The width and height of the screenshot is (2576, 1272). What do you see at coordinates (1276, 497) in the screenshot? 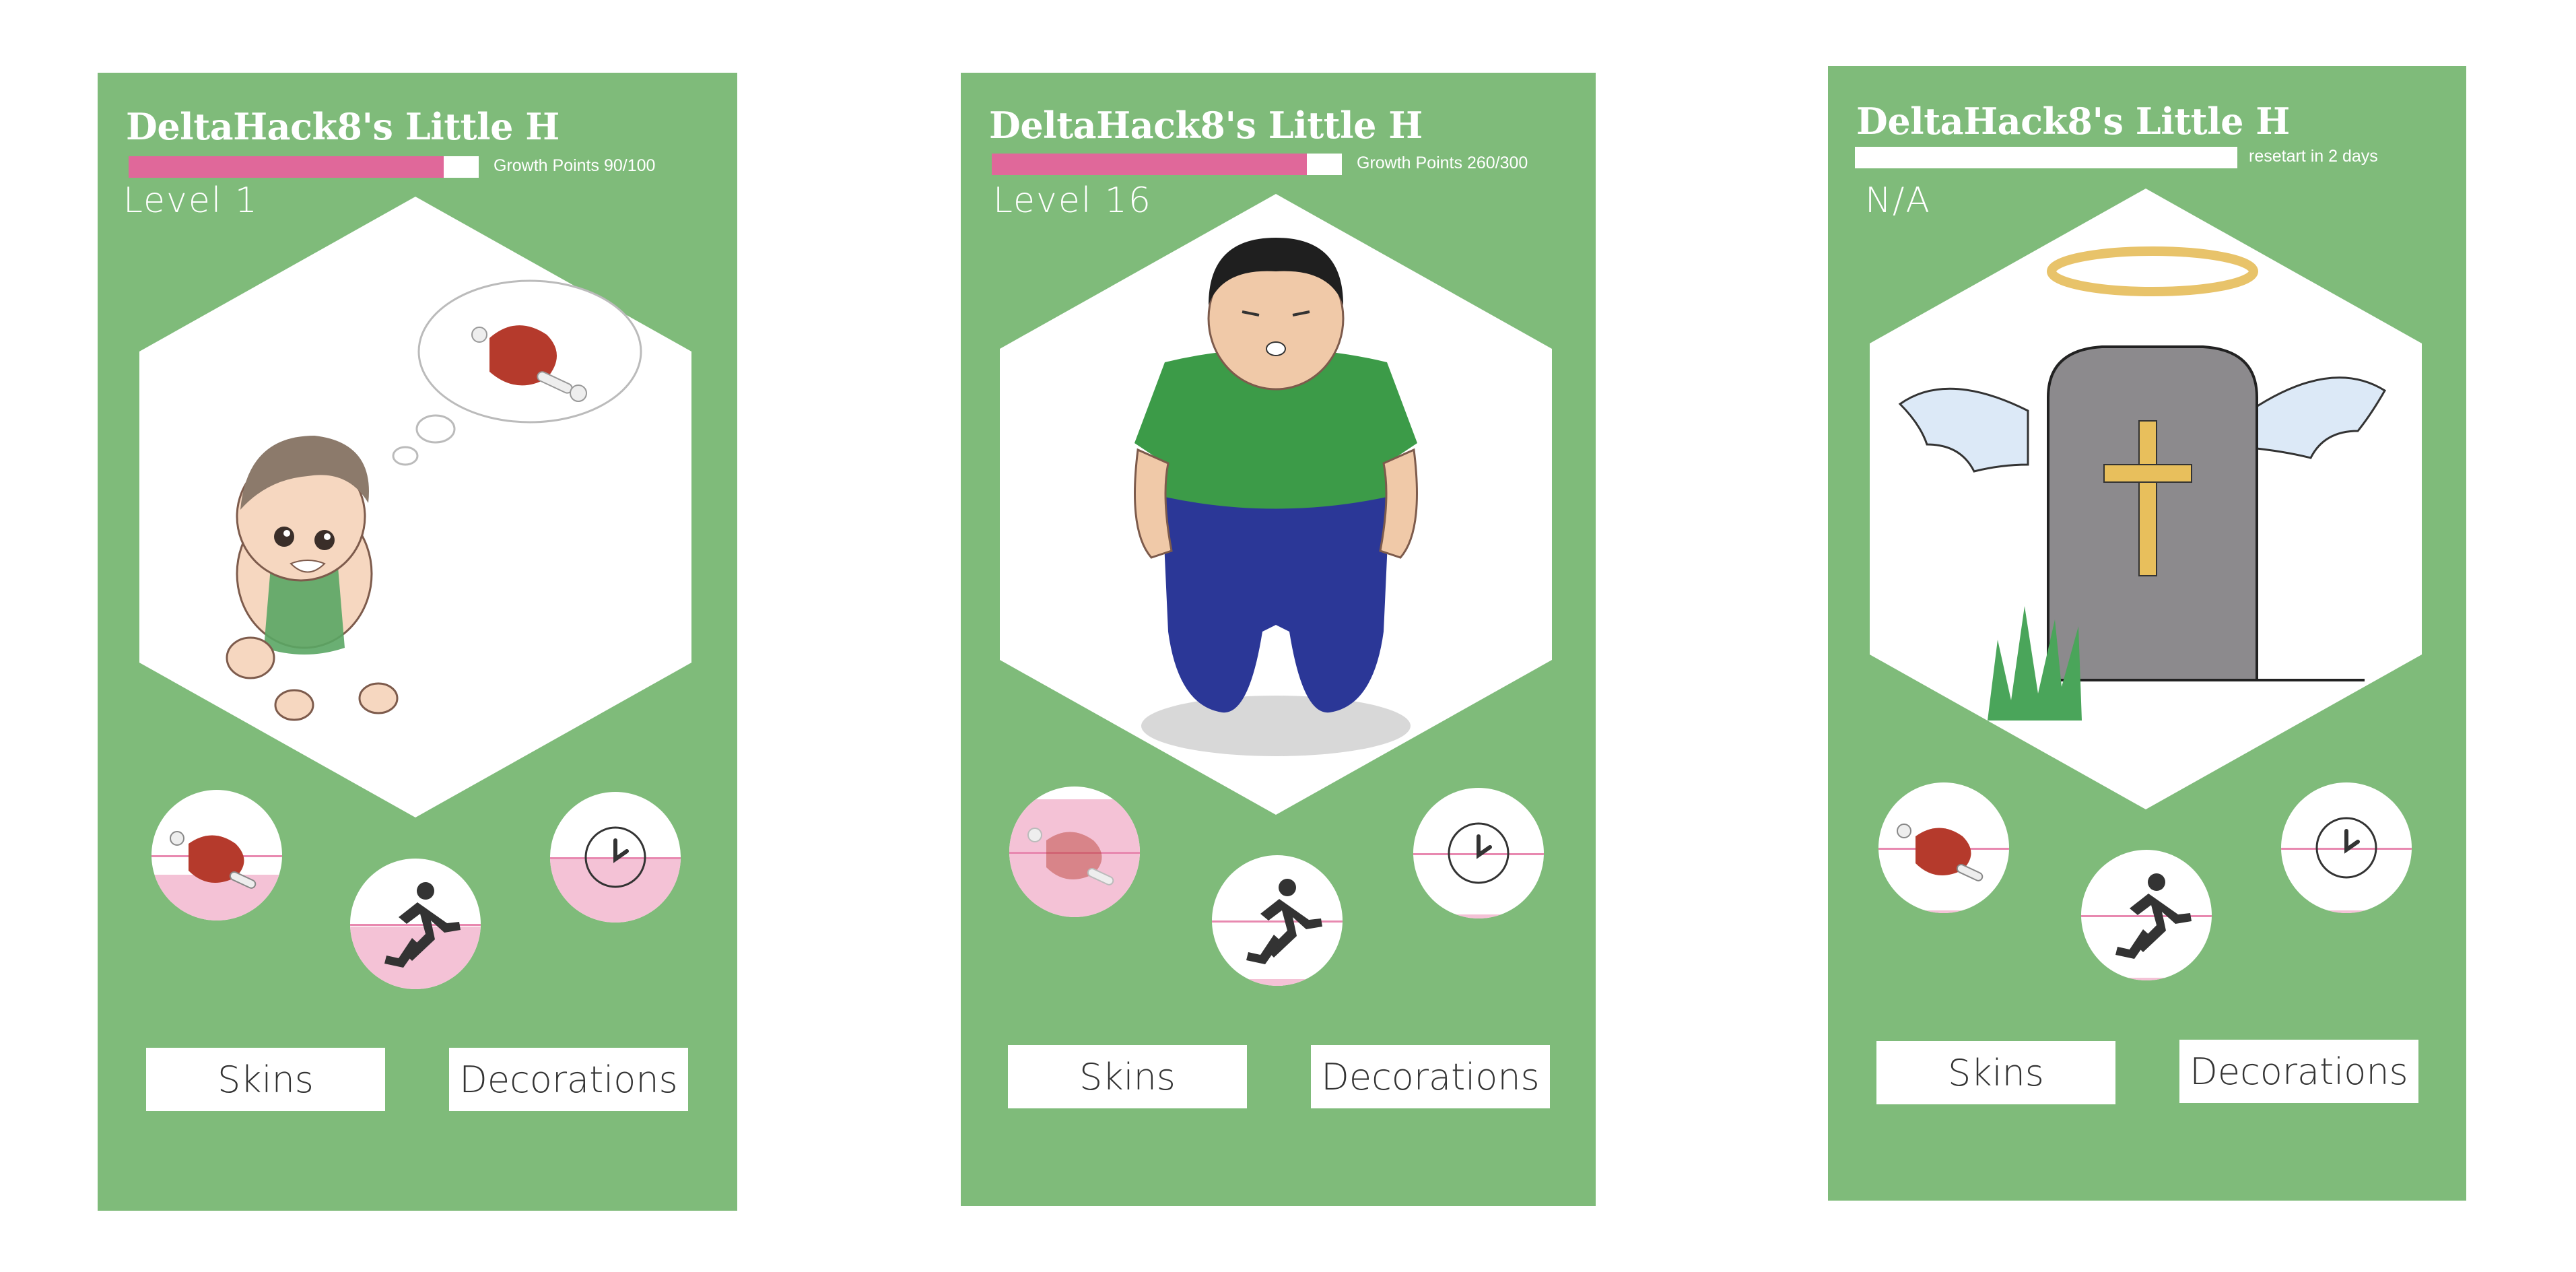
I see `overweight-man-character` at bounding box center [1276, 497].